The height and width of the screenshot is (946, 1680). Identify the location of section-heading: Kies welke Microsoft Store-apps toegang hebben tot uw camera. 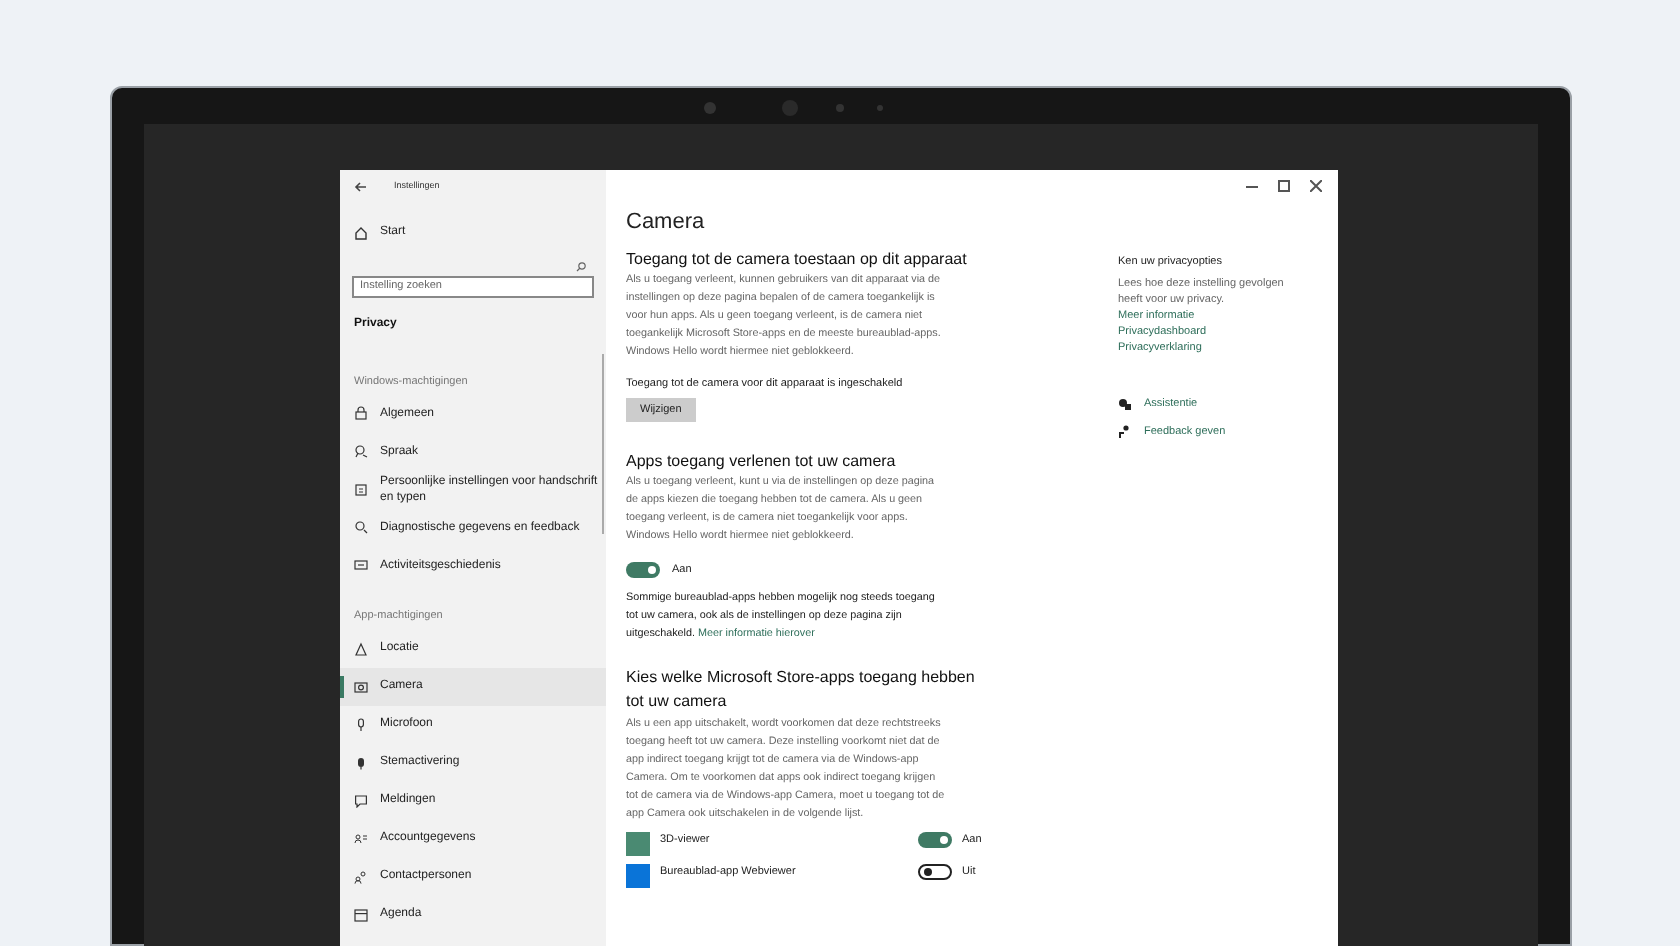
(801, 690).